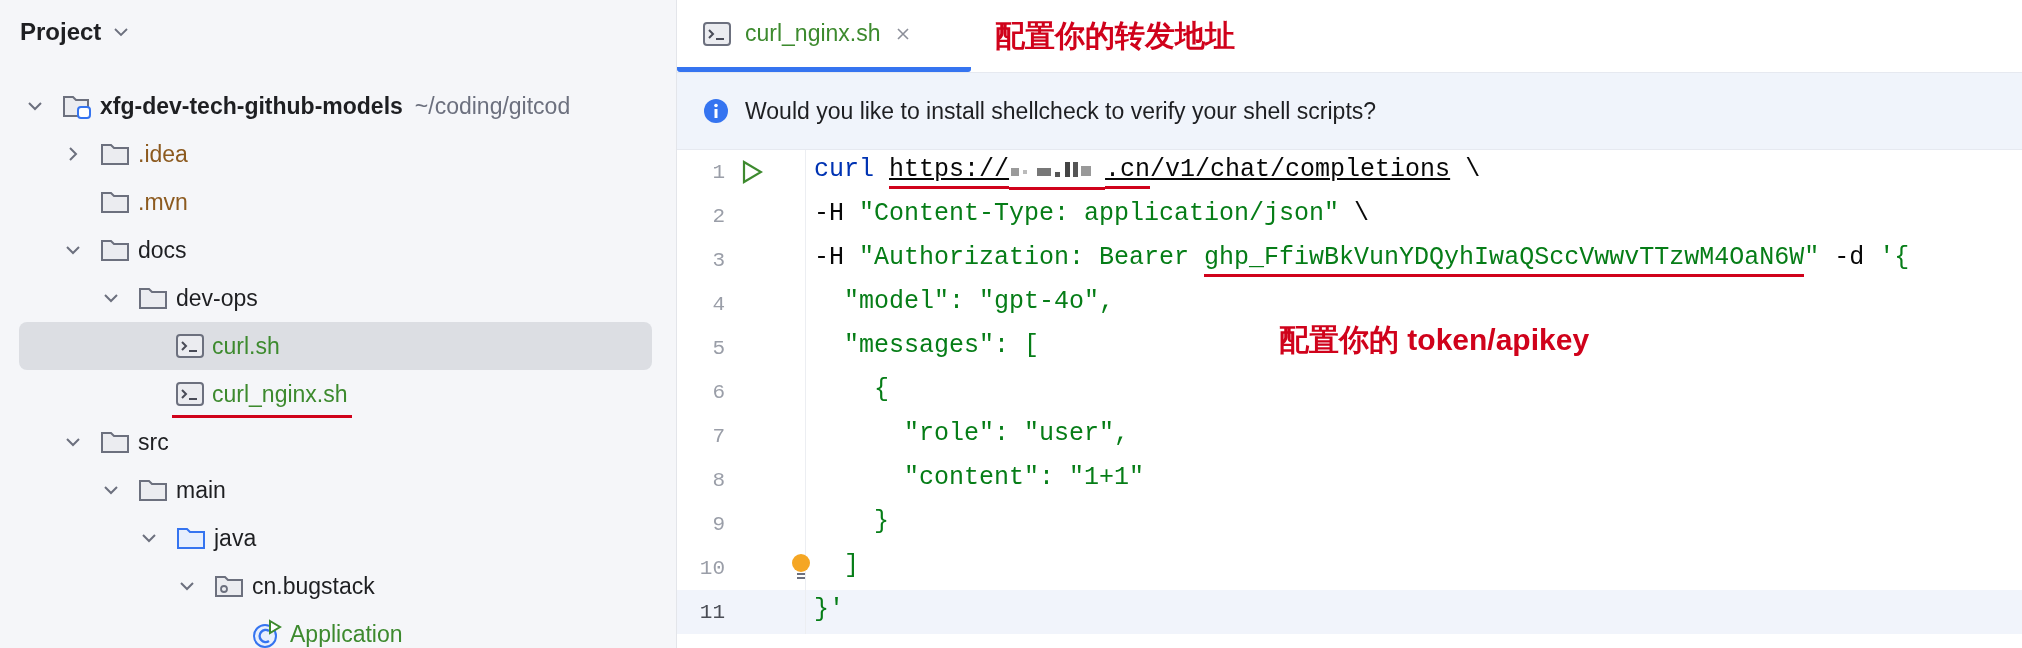 The width and height of the screenshot is (2022, 648). What do you see at coordinates (1115, 35) in the screenshot?
I see `annotation-text: 配置你的转发地址` at bounding box center [1115, 35].